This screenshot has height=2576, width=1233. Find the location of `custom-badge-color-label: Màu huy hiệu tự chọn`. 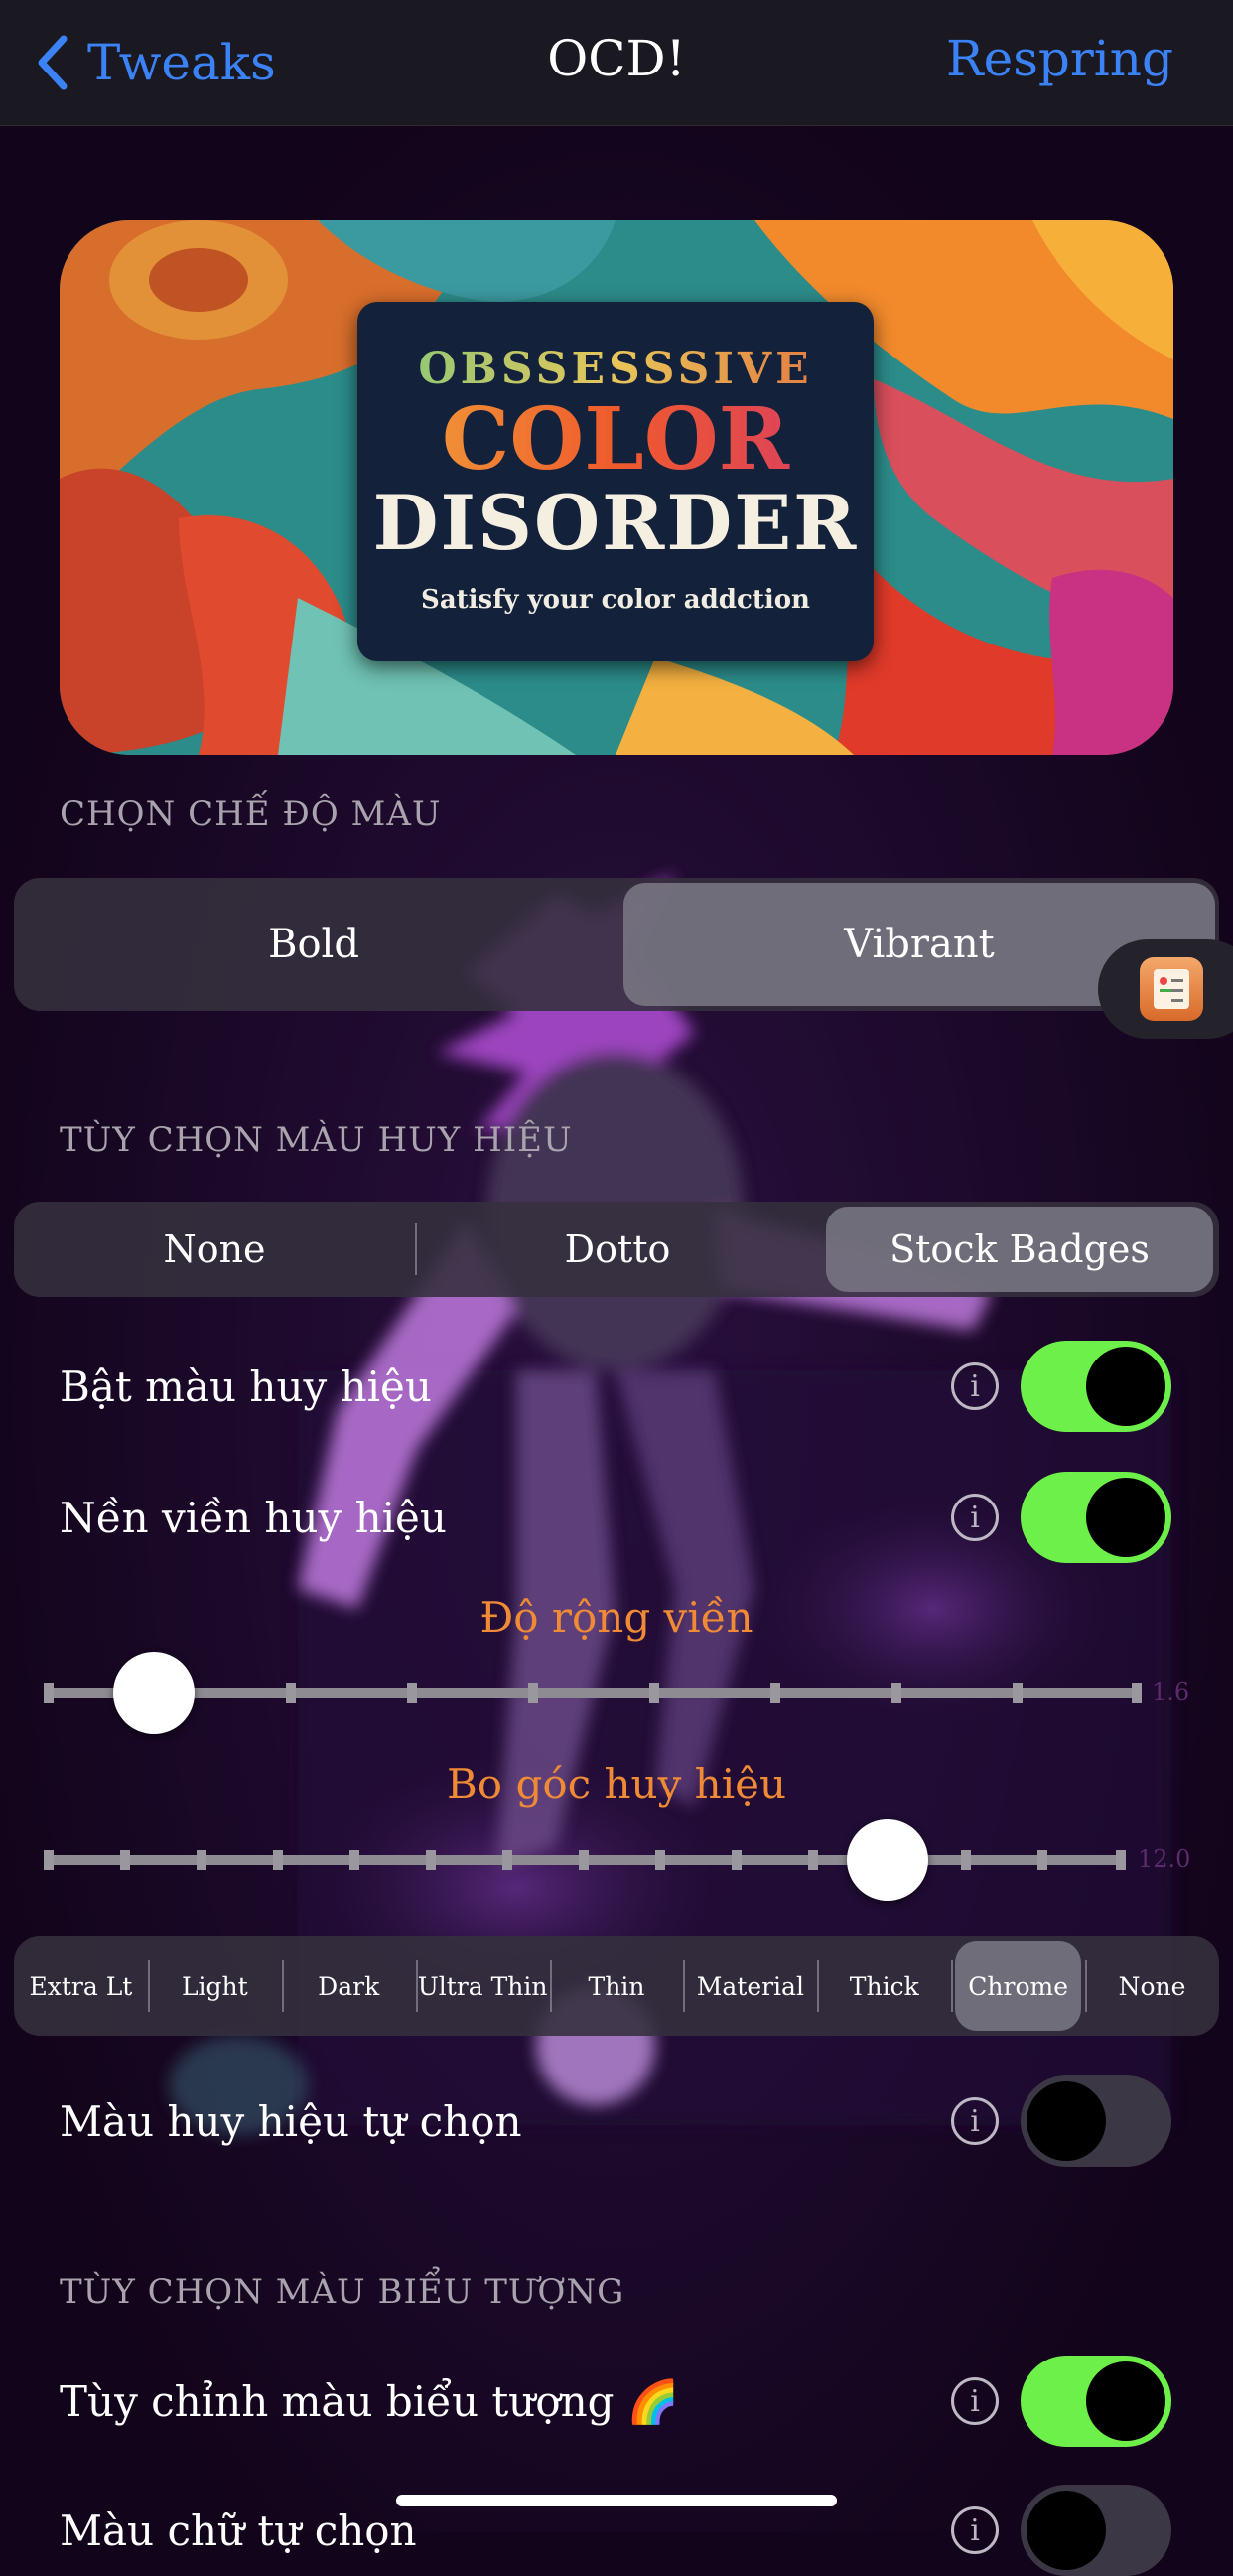

custom-badge-color-label: Màu huy hiệu tự chọn is located at coordinates (291, 2121).